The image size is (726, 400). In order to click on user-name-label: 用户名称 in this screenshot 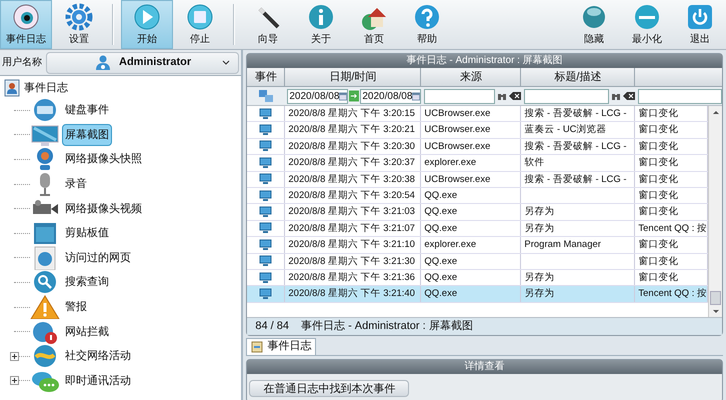, I will do `click(22, 63)`.